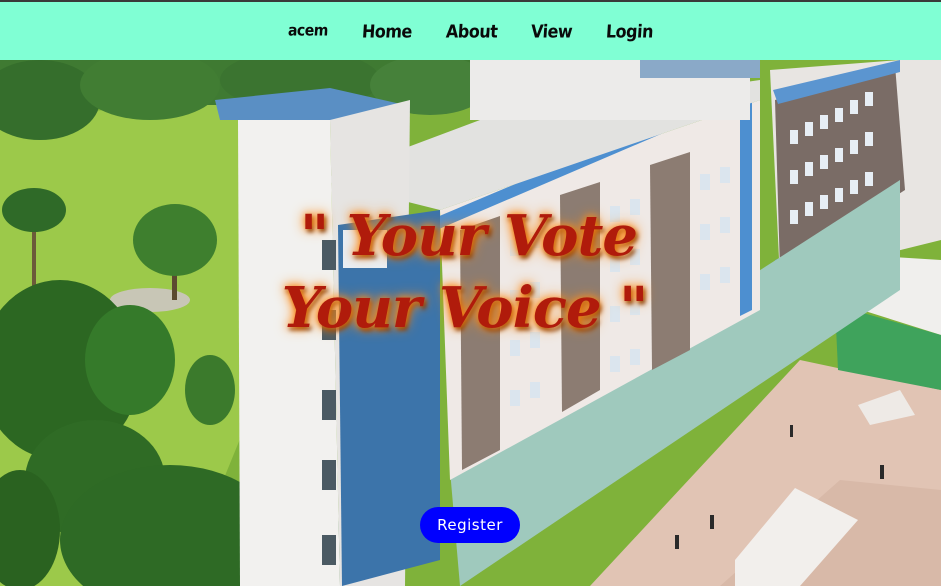 The width and height of the screenshot is (941, 586). Describe the element at coordinates (470, 525) in the screenshot. I see `register-button: Register` at that location.